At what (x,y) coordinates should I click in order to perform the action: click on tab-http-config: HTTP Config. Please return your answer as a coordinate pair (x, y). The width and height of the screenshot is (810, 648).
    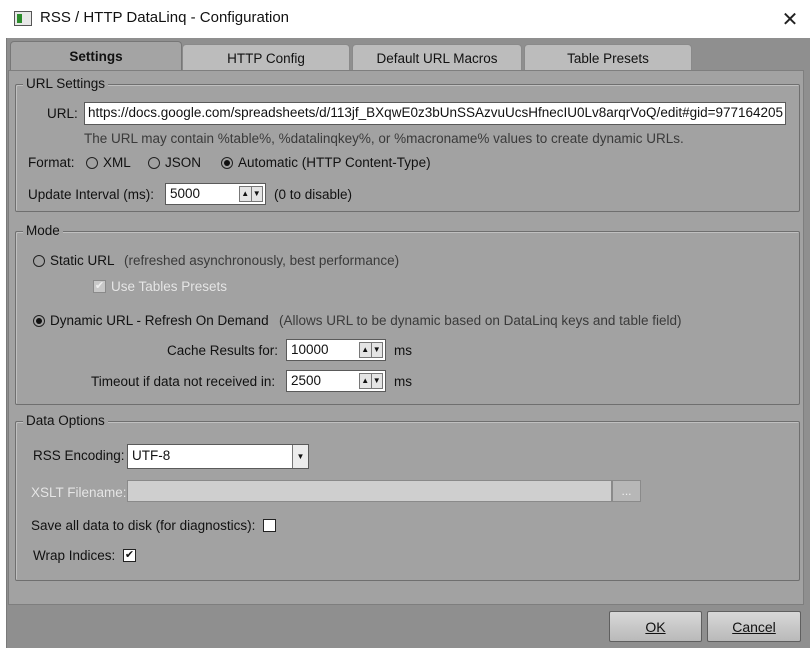
    Looking at the image, I should click on (266, 57).